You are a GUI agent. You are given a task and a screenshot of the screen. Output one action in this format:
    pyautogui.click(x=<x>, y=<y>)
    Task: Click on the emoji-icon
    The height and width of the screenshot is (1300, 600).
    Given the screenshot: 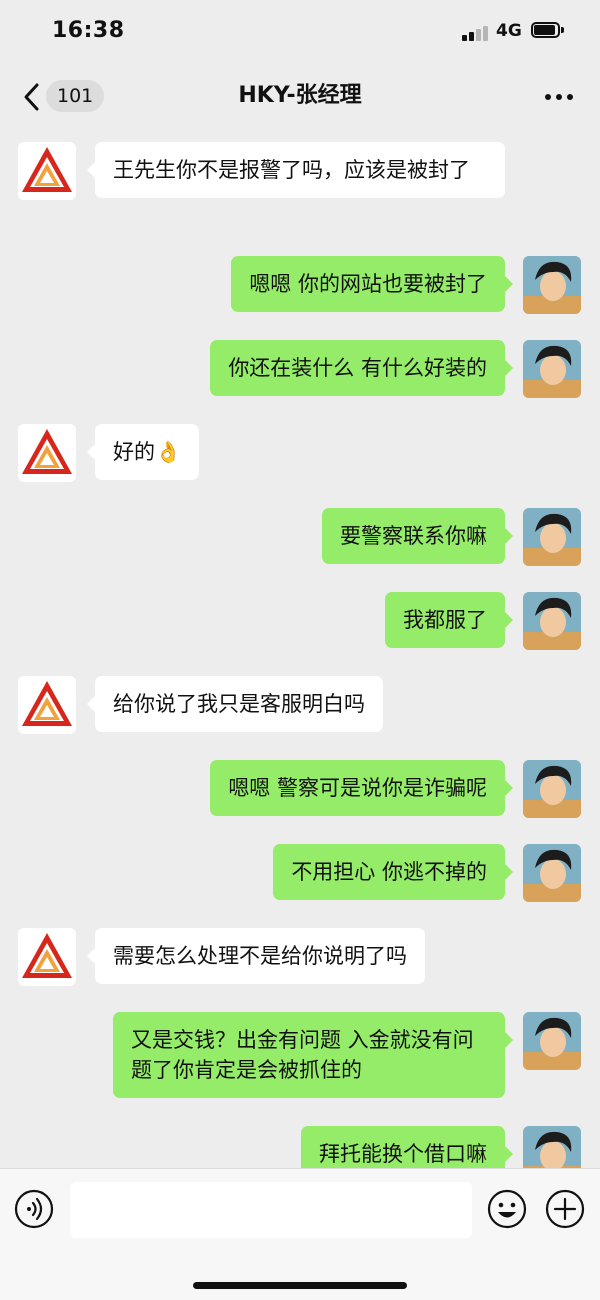 What is the action you would take?
    pyautogui.click(x=507, y=1209)
    